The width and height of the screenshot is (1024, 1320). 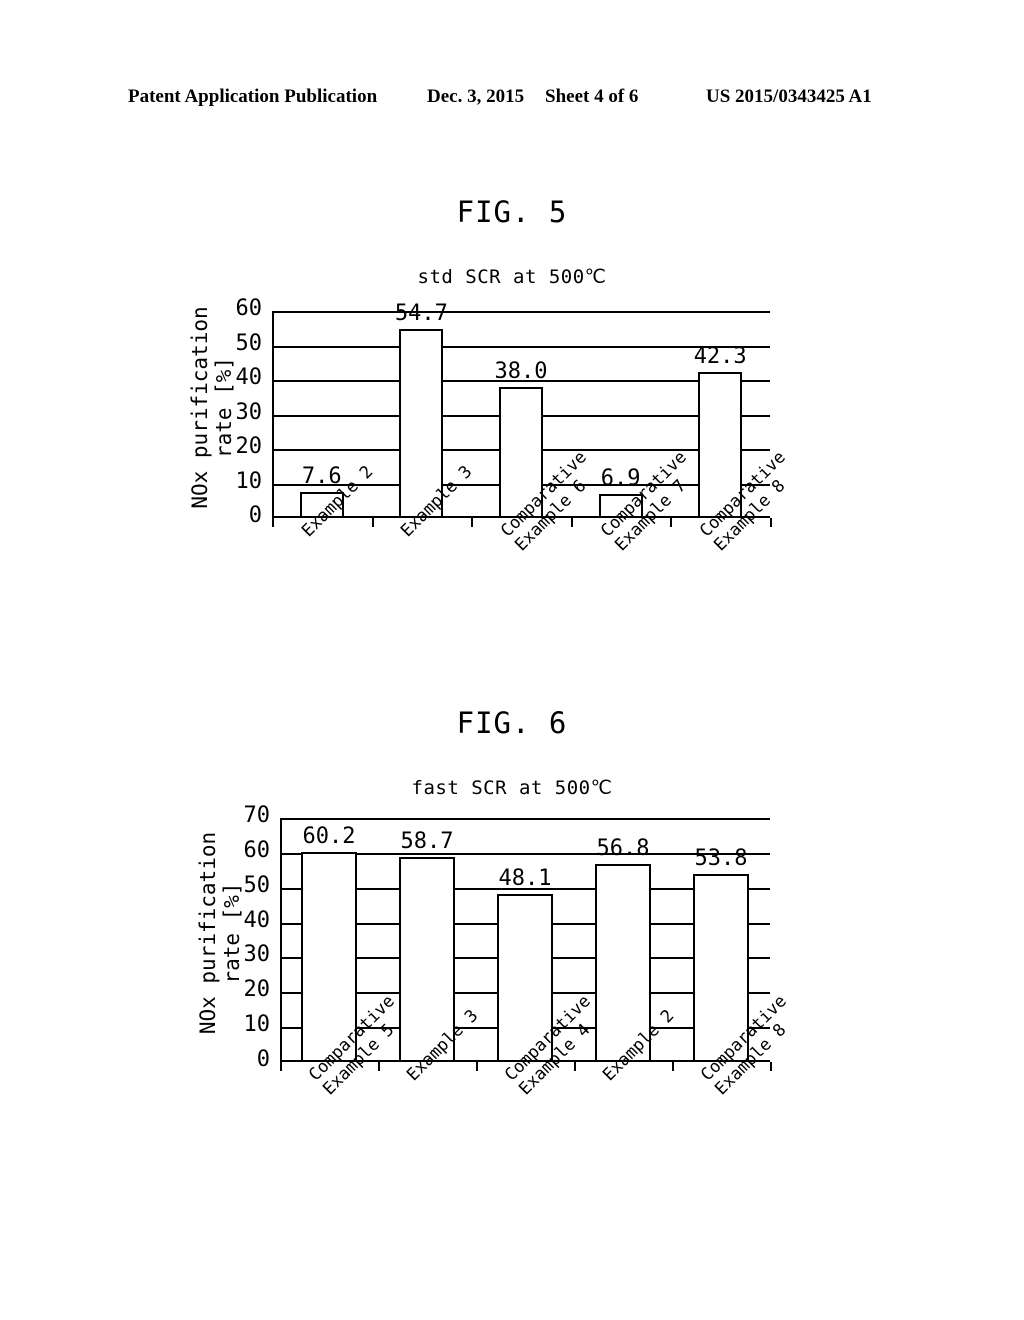 I want to click on header-publication-text: Patent Application Publication, so click(x=253, y=96).